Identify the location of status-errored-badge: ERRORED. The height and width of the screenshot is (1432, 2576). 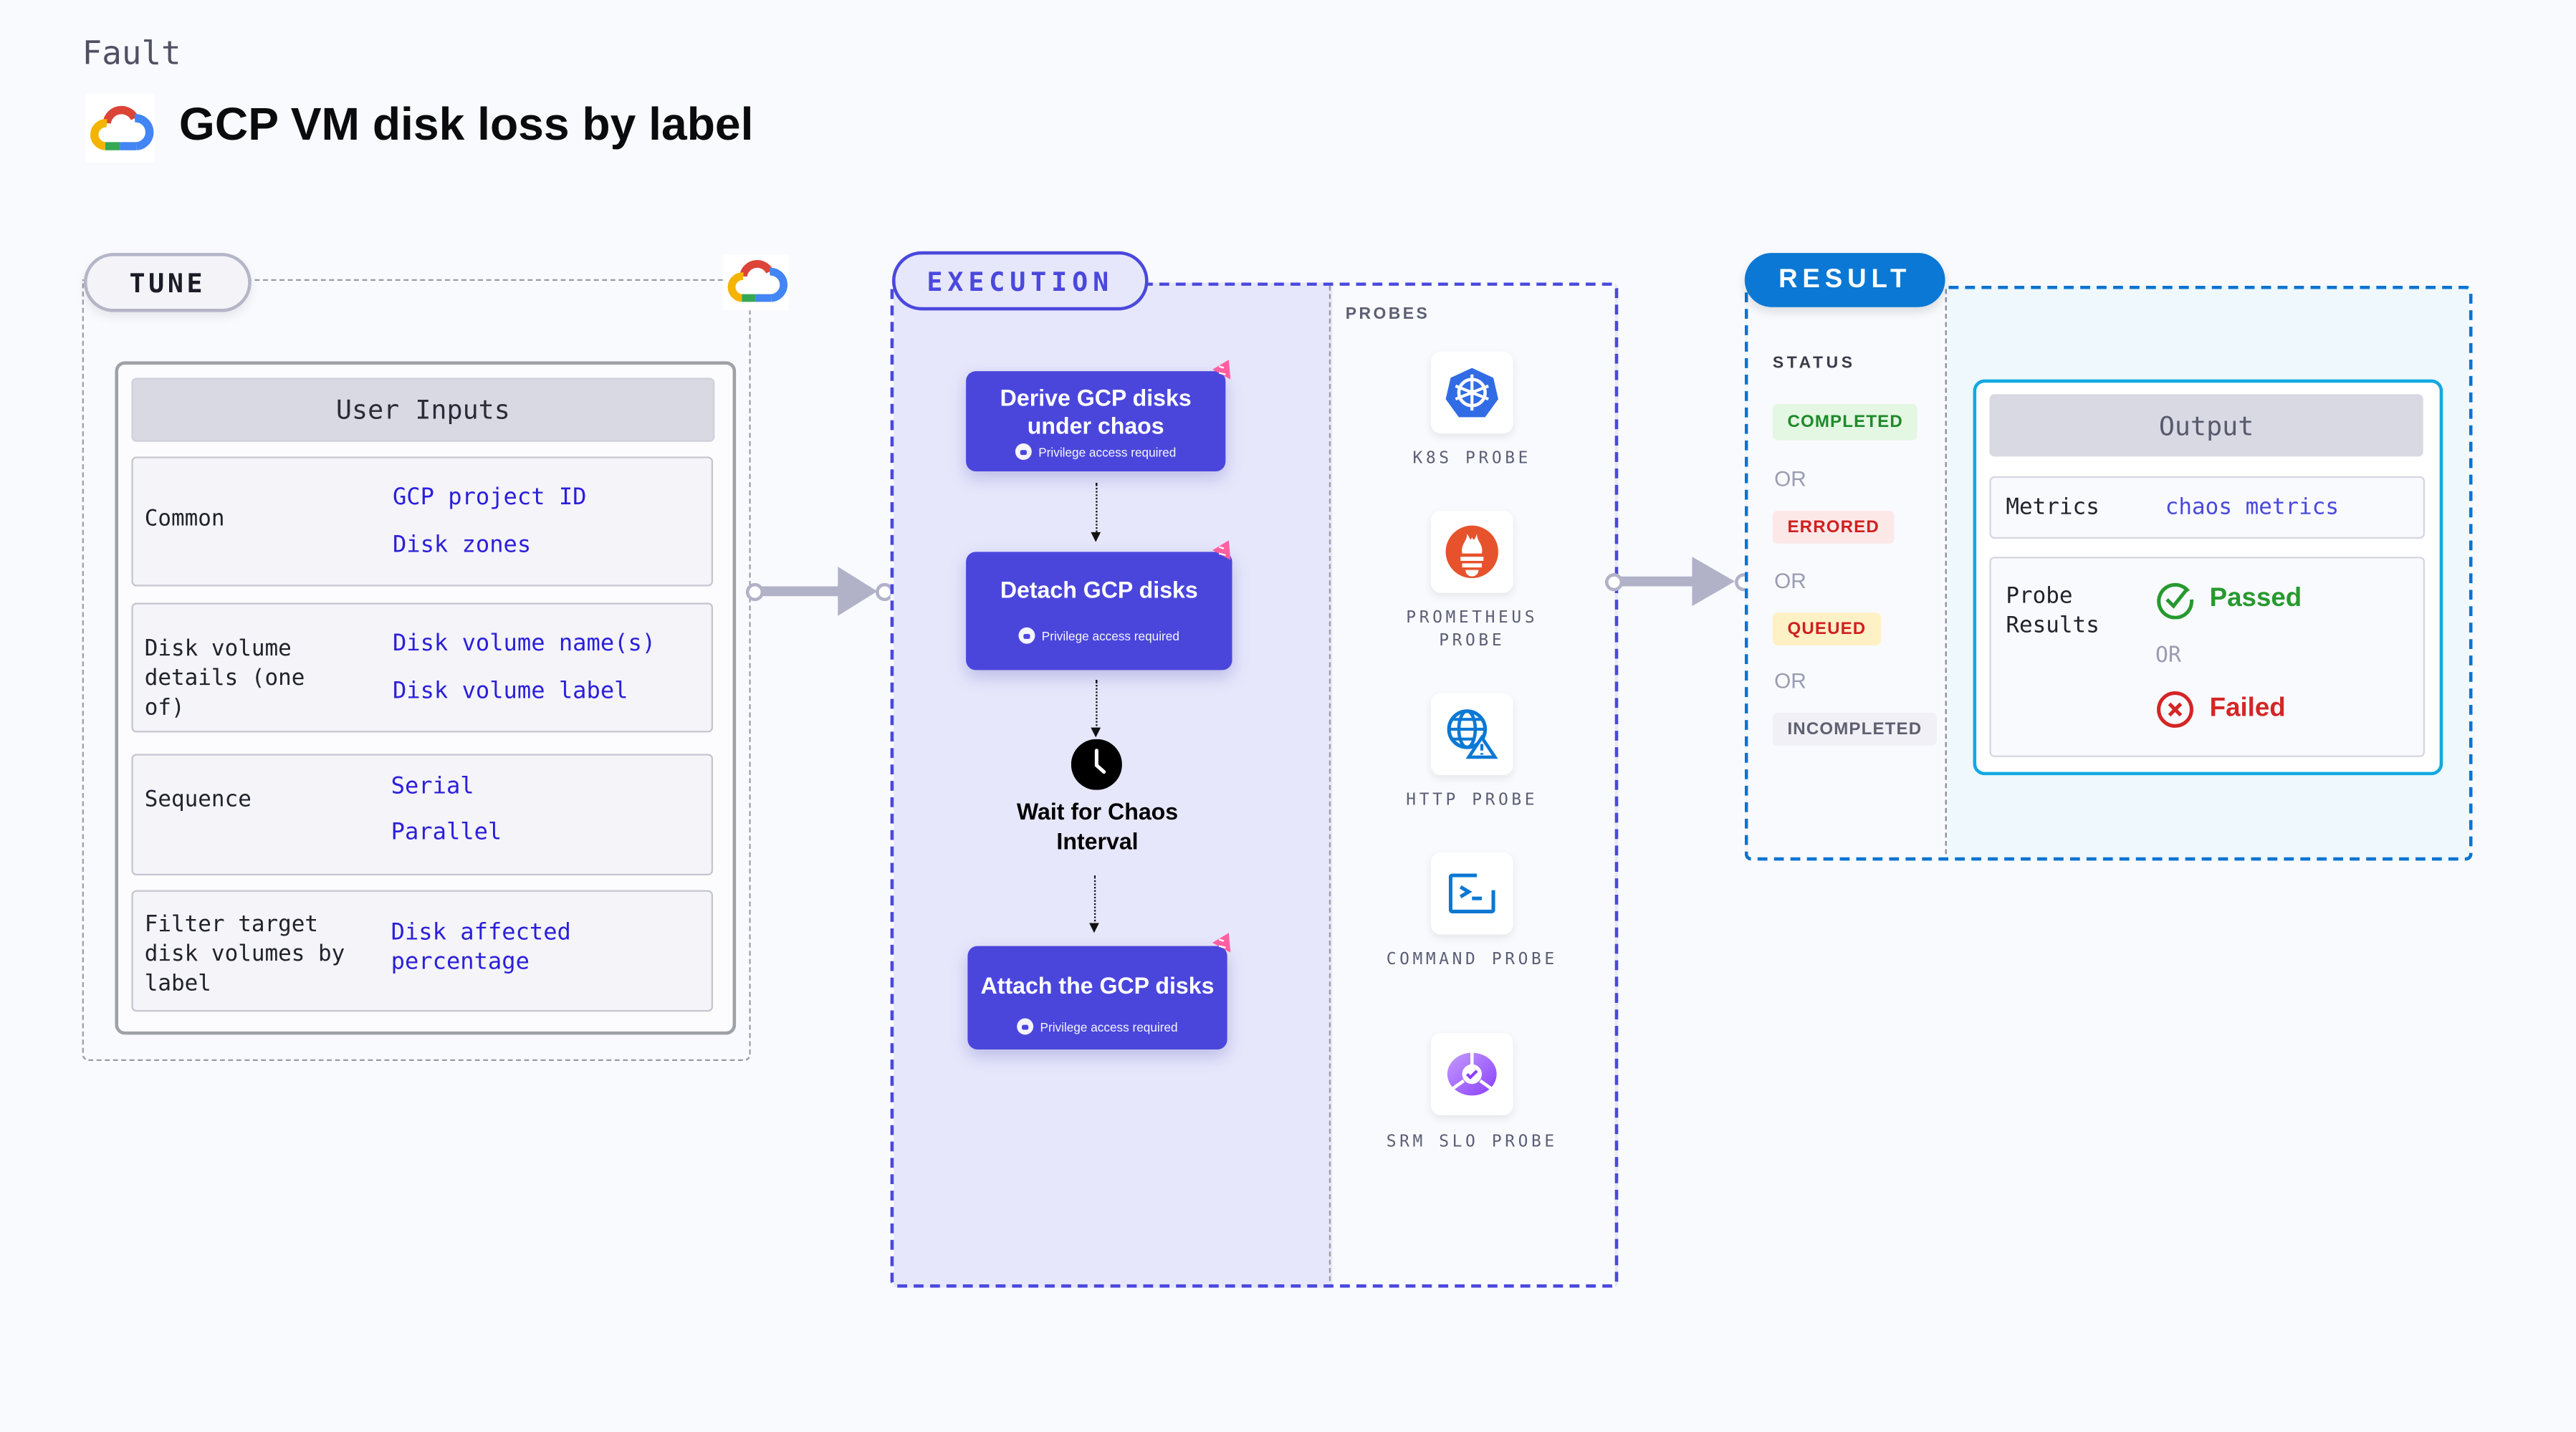
(1833, 527).